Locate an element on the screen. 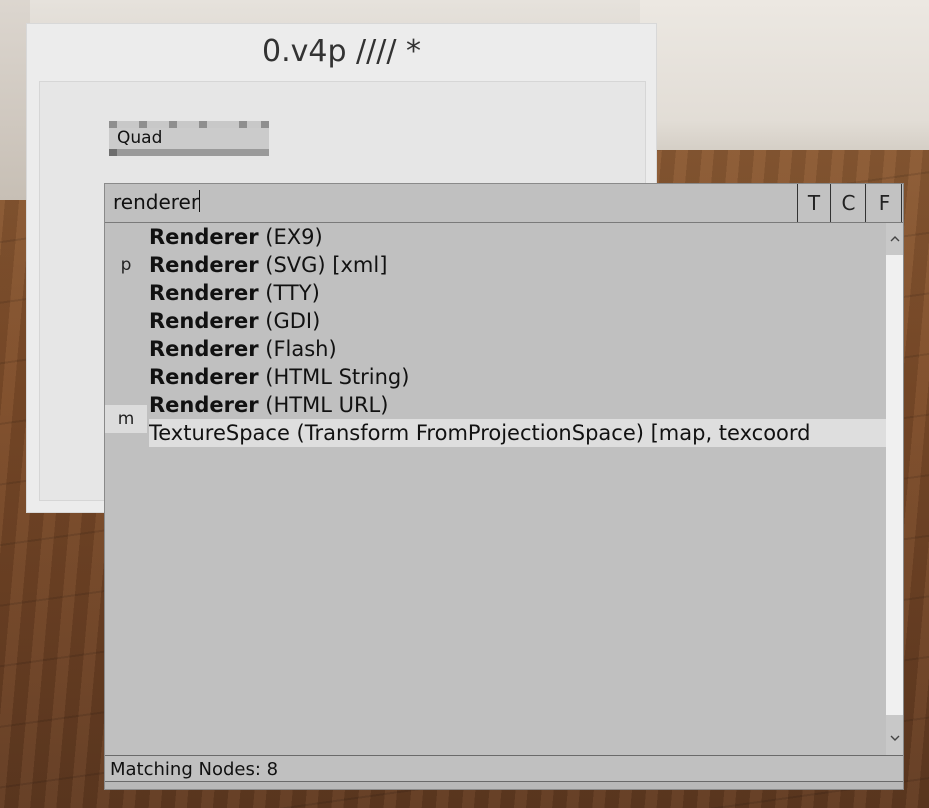 The width and height of the screenshot is (929, 808). background-baseboard is located at coordinates (784, 75).